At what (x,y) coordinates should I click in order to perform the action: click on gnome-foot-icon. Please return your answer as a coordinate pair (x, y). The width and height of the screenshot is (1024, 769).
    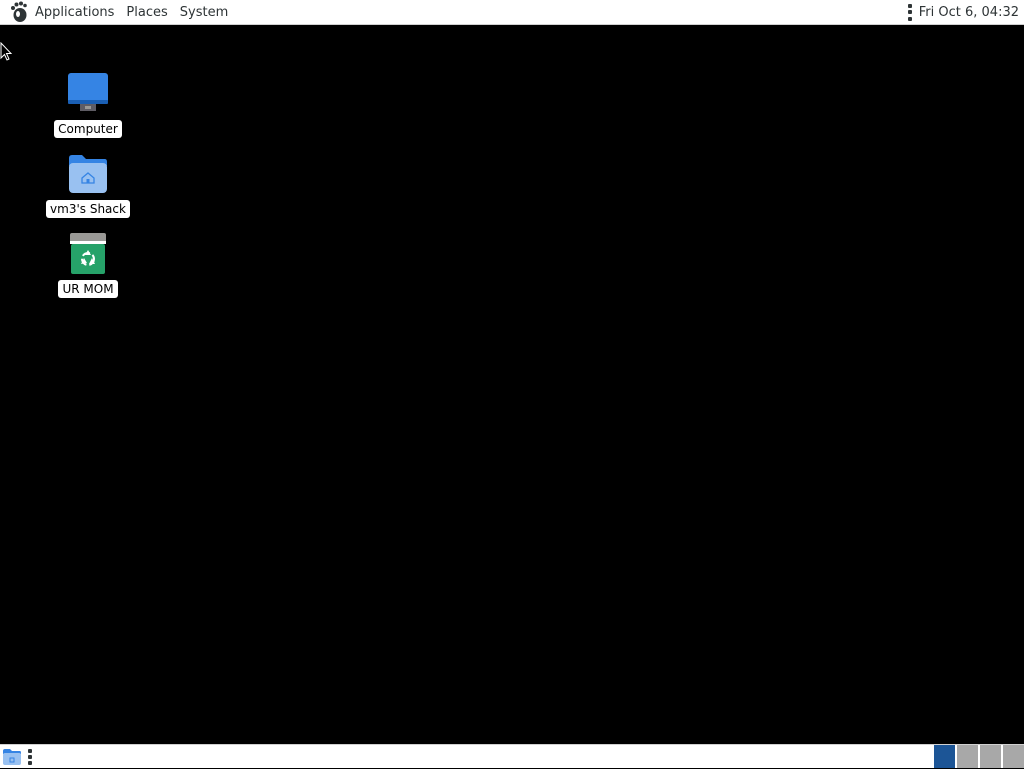
    Looking at the image, I should click on (19, 12).